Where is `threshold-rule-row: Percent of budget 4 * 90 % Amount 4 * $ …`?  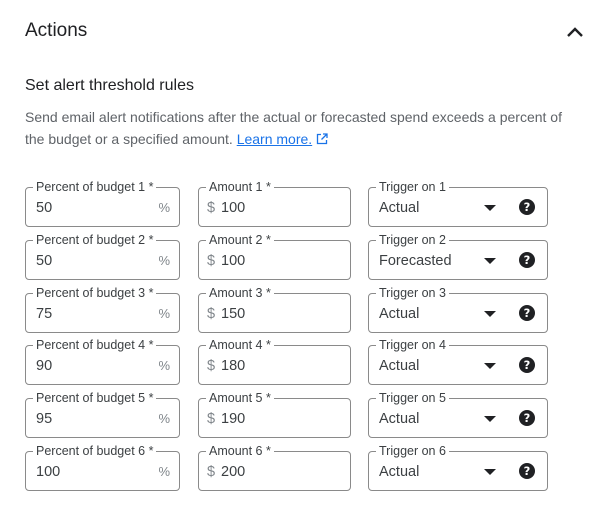
threshold-rule-row: Percent of budget 4 * 90 % Amount 4 * $ … is located at coordinates (302, 361).